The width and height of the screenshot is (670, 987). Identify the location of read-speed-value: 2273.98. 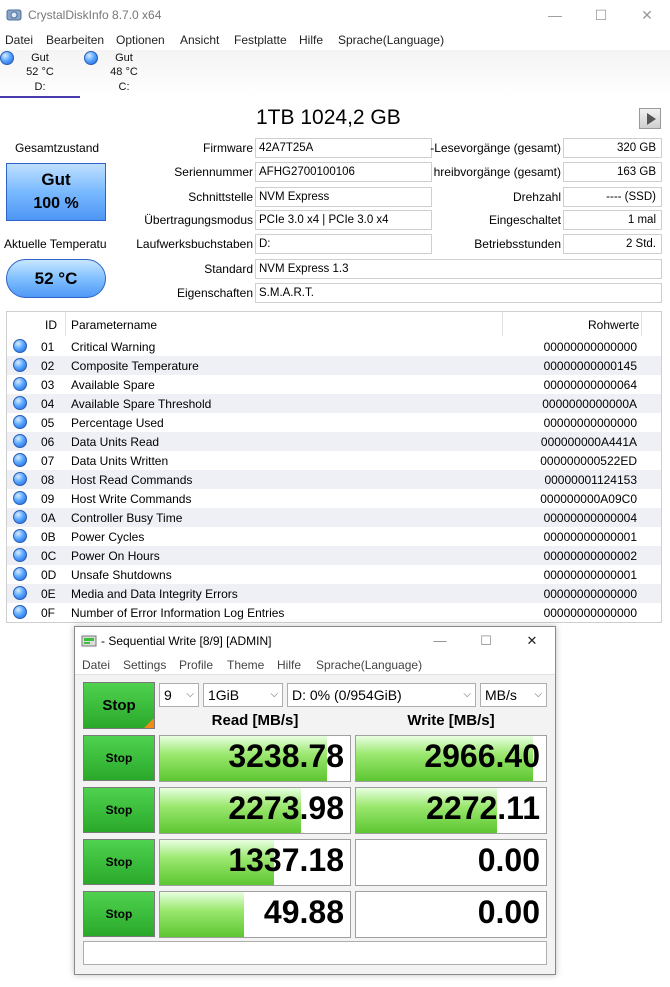
(286, 808).